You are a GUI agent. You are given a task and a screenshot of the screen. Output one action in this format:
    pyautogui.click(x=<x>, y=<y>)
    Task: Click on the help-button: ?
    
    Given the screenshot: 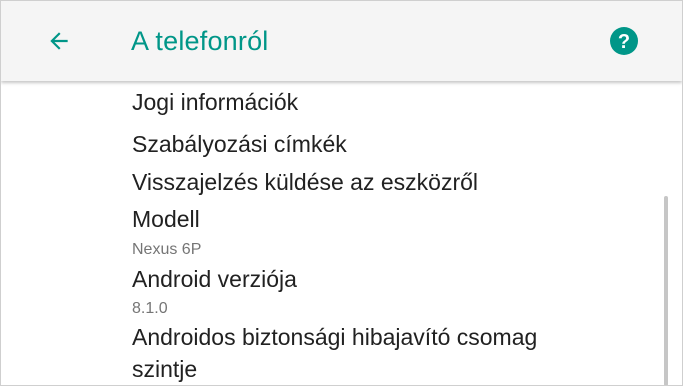 What is the action you would take?
    pyautogui.click(x=624, y=41)
    